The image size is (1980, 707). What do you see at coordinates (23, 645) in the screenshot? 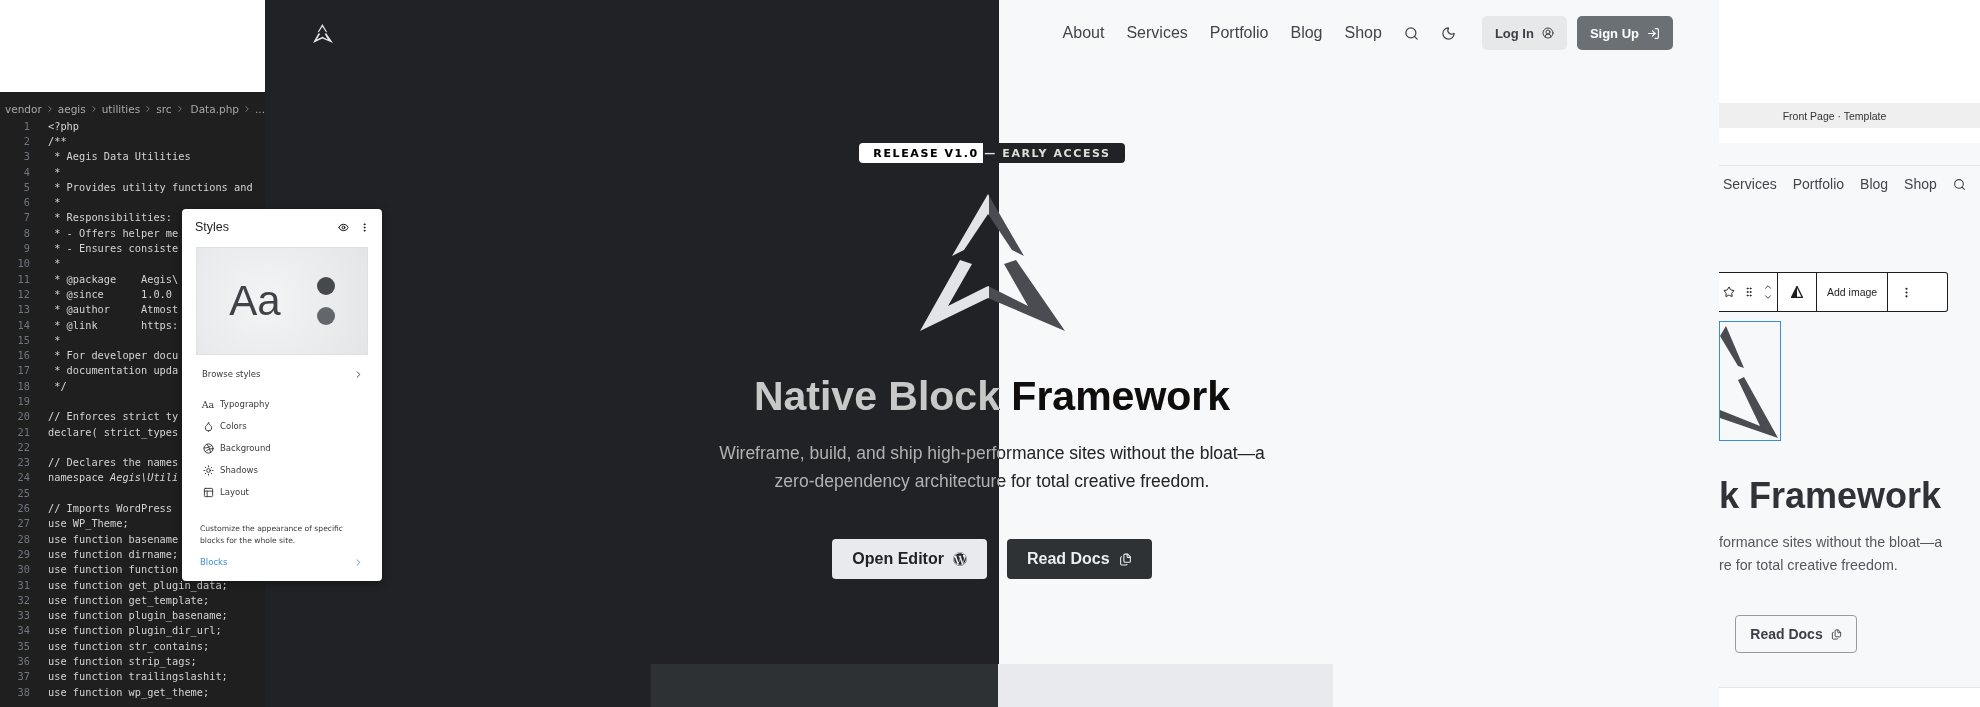
I see `line-number: 35` at bounding box center [23, 645].